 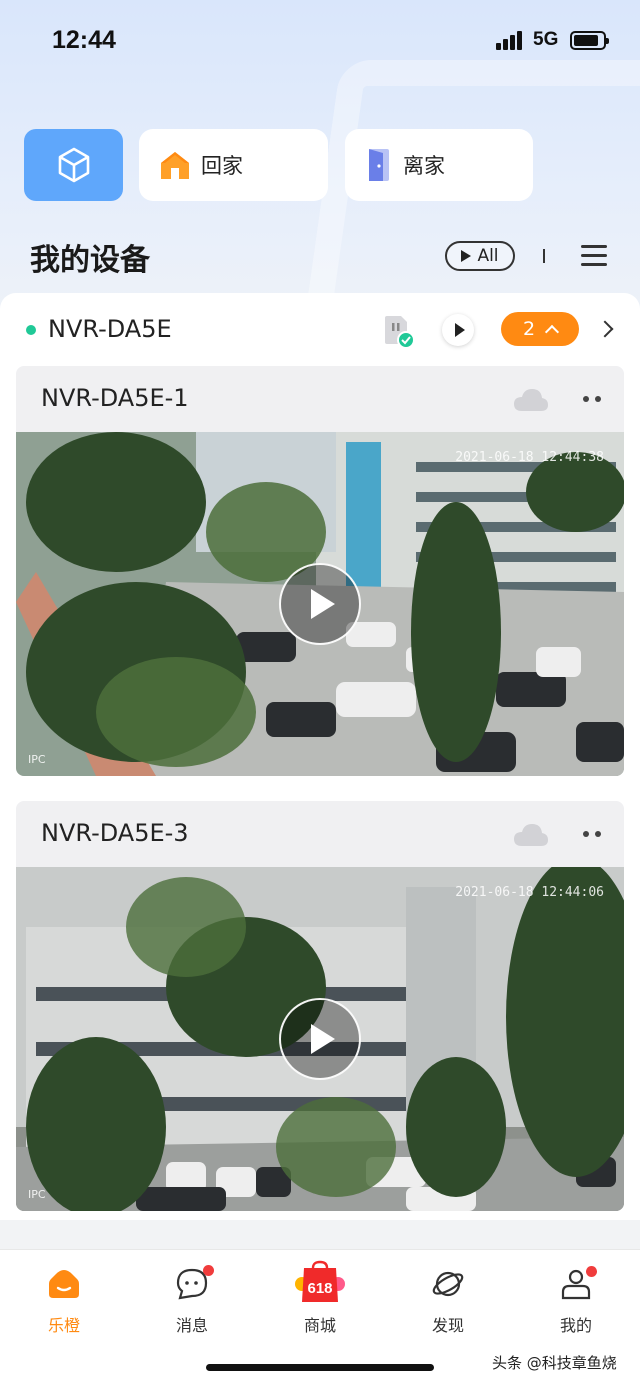 What do you see at coordinates (191, 1325) in the screenshot?
I see `tab-label: 消息` at bounding box center [191, 1325].